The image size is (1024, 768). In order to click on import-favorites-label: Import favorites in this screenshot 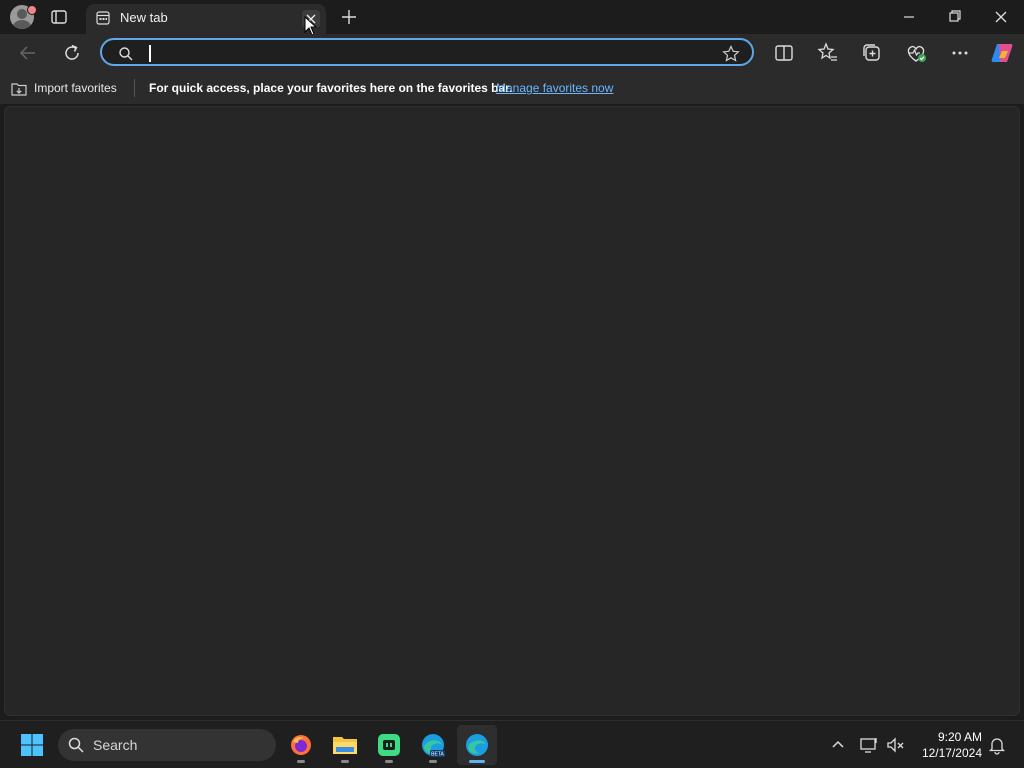, I will do `click(75, 88)`.